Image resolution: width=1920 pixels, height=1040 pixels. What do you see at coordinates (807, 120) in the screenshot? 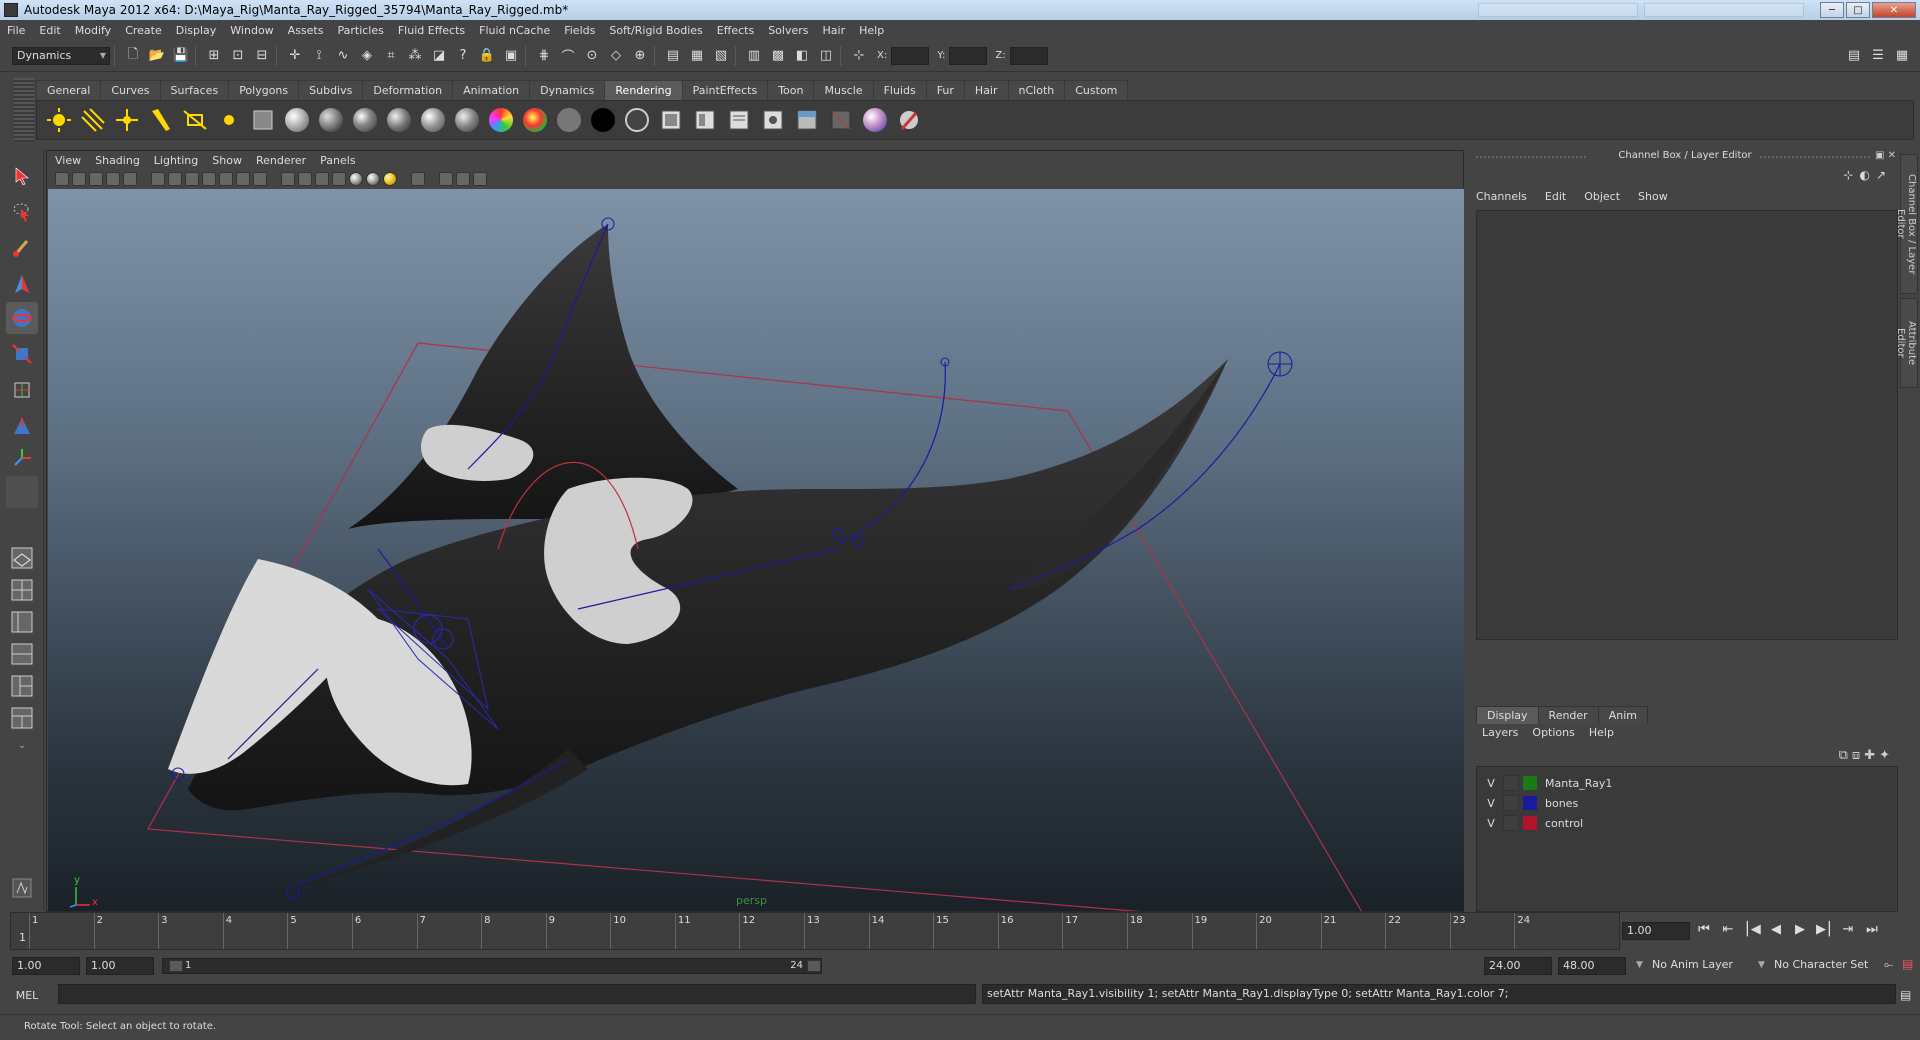
I see `batch-render-icon` at bounding box center [807, 120].